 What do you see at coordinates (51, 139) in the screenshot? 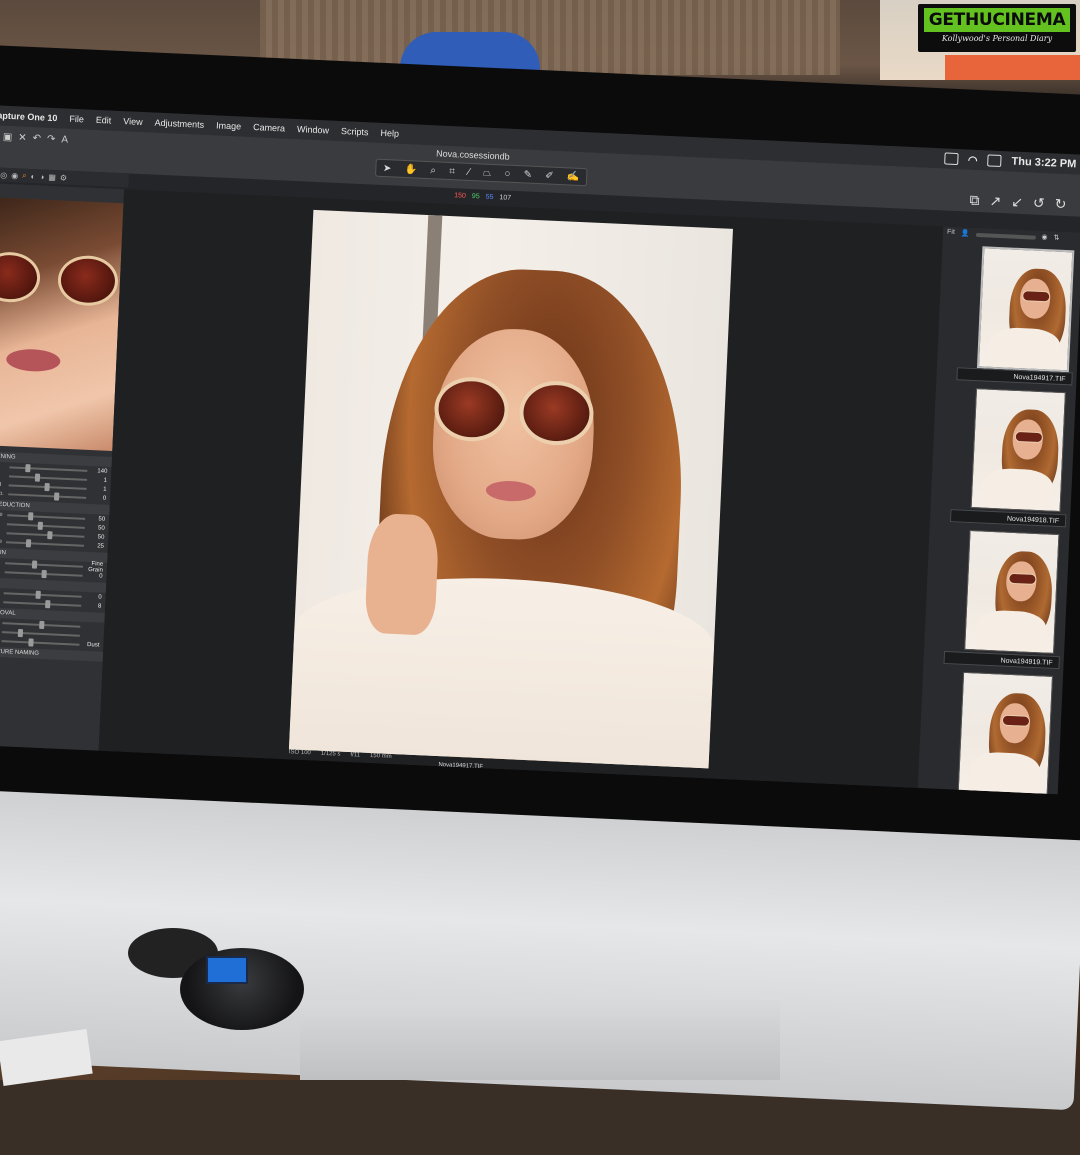
I see `redo-icon: ↷` at bounding box center [51, 139].